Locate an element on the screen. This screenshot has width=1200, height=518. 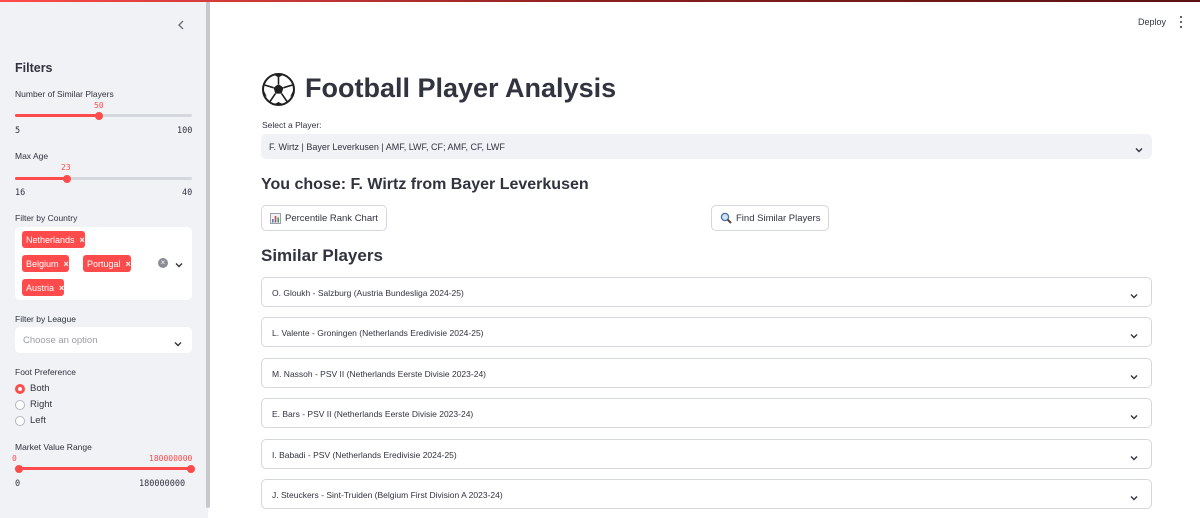
max-age-min: 16 is located at coordinates (20, 193).